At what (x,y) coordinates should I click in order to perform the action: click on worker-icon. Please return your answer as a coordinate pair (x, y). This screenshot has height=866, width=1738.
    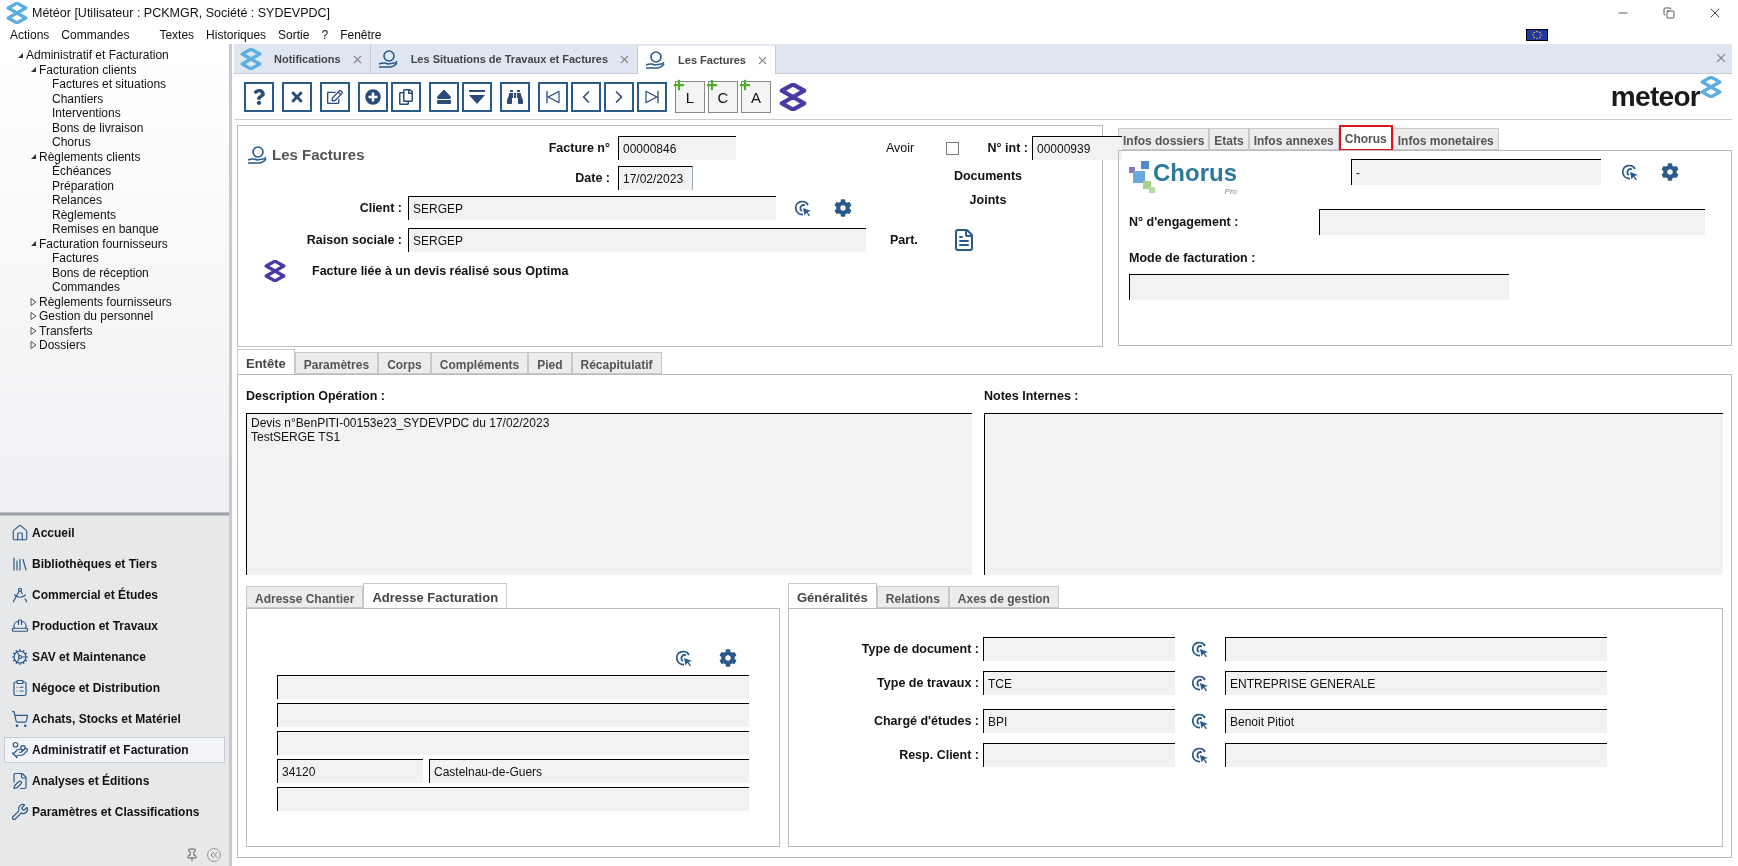
    Looking at the image, I should click on (20, 626).